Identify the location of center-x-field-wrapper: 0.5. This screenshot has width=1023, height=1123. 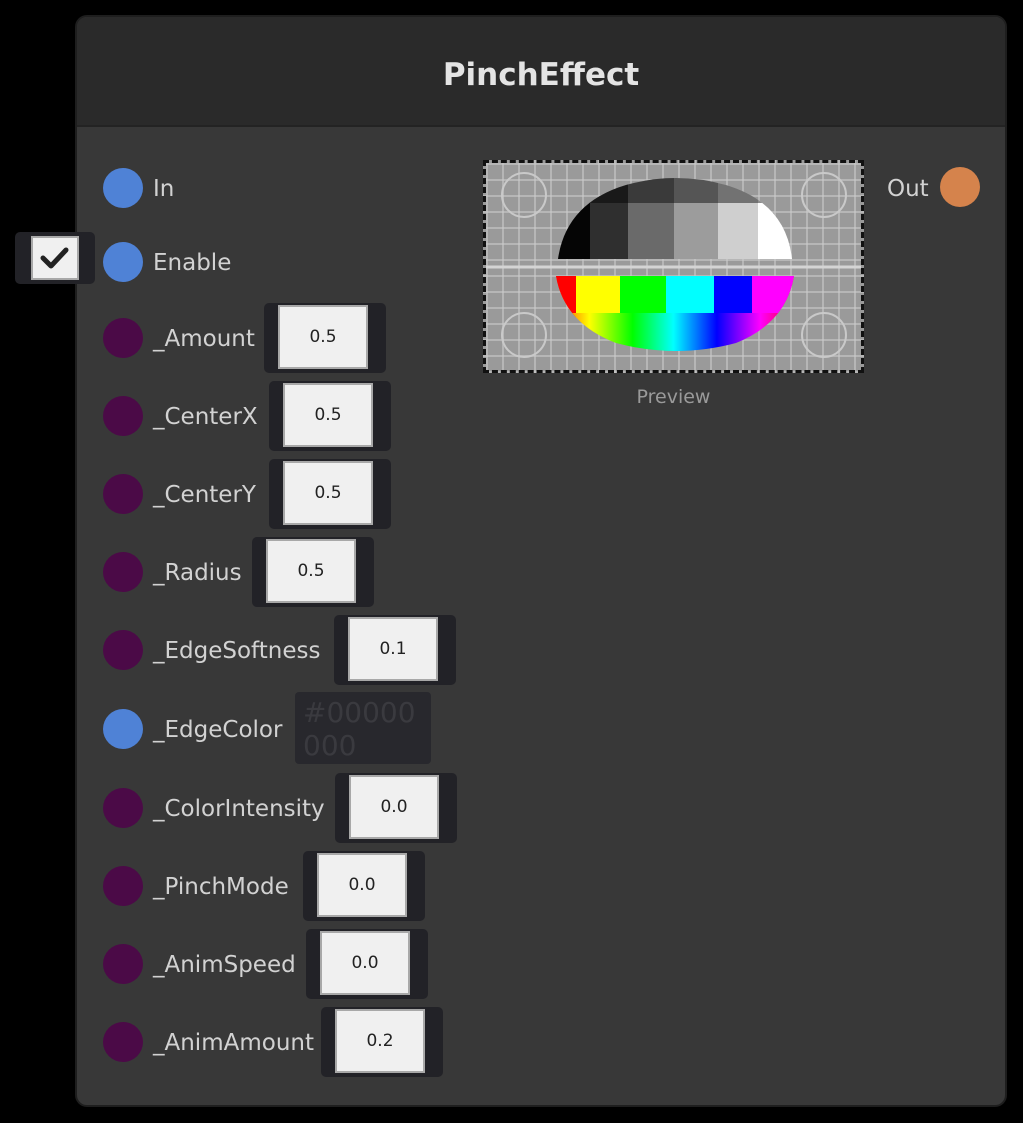
(330, 416).